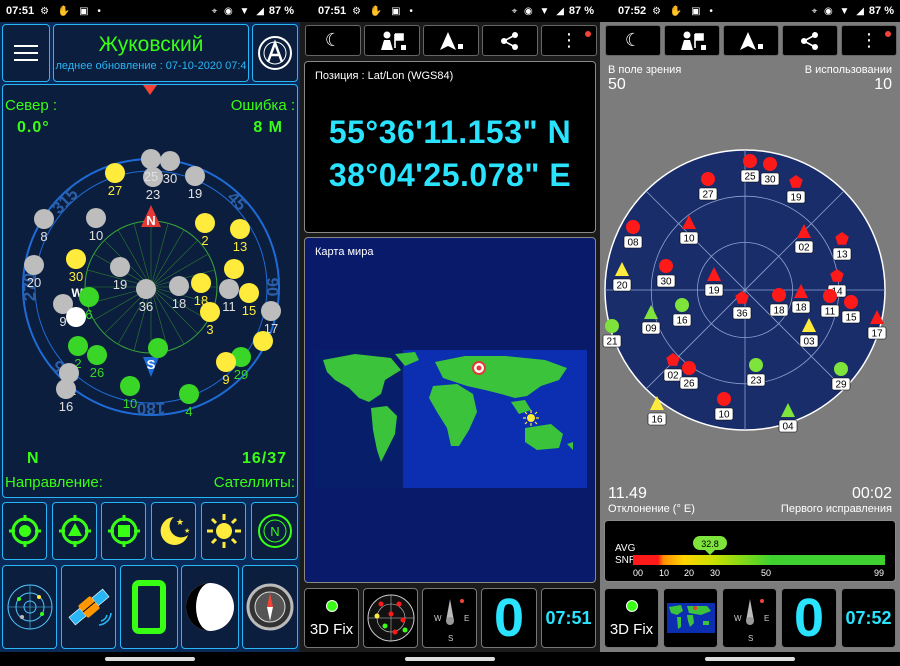 The image size is (900, 666). Describe the element at coordinates (240, 236) in the screenshot. I see `satellite-dot: 13` at that location.